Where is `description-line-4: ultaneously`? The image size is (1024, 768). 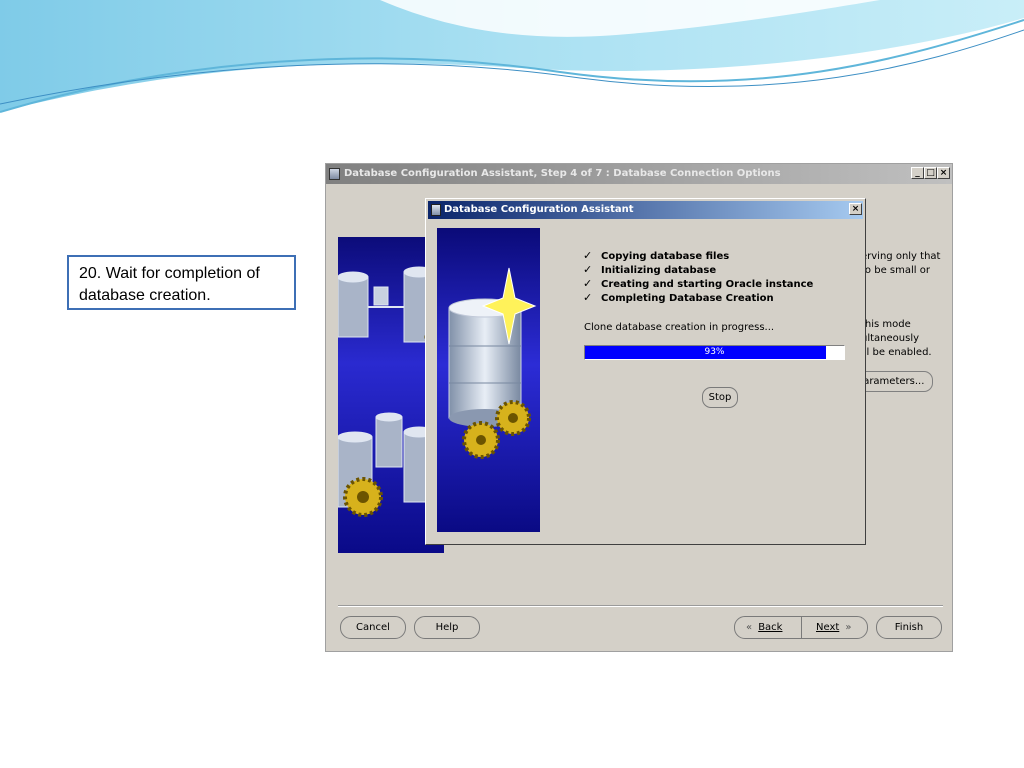 description-line-4: ultaneously is located at coordinates (890, 338).